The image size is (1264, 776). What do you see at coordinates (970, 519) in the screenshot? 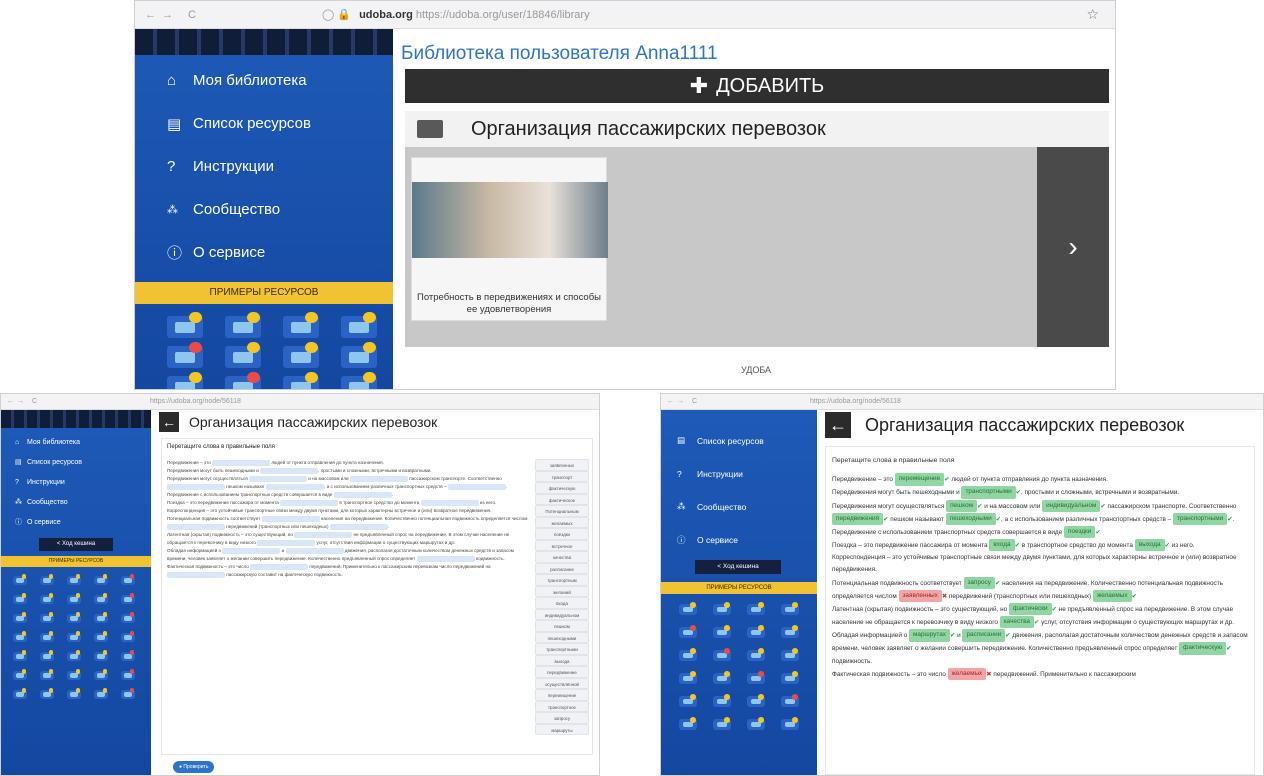
I see `answer-slot: пешеходными` at bounding box center [970, 519].